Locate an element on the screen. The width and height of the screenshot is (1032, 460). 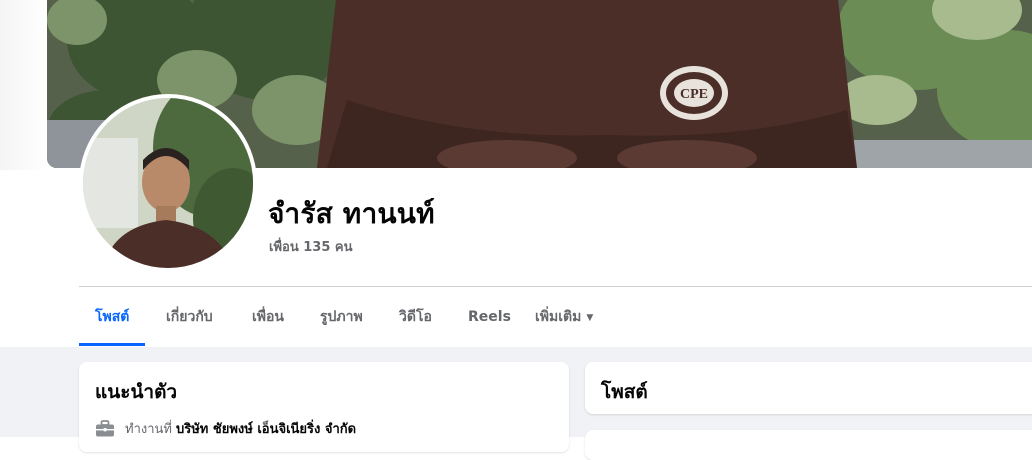
work-company-link: บริษัท ชัยพงษ์ เอ็นจิเนียริ่ง จำกัด is located at coordinates (266, 429).